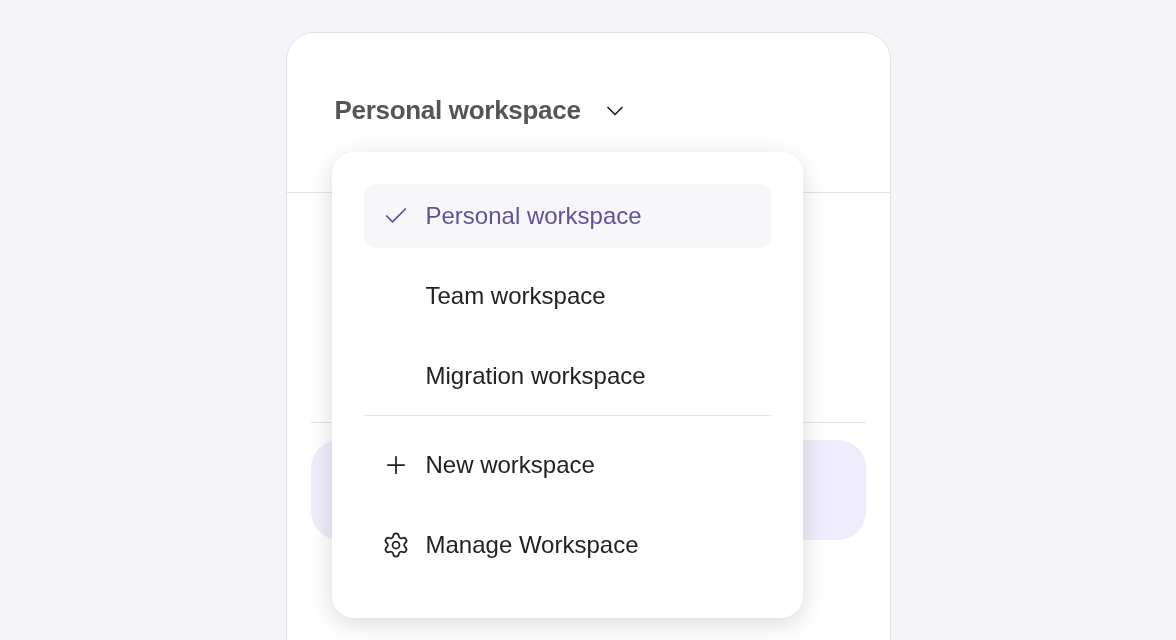 Image resolution: width=1176 pixels, height=640 pixels. I want to click on workspace-switcher: Personal workspace, so click(481, 110).